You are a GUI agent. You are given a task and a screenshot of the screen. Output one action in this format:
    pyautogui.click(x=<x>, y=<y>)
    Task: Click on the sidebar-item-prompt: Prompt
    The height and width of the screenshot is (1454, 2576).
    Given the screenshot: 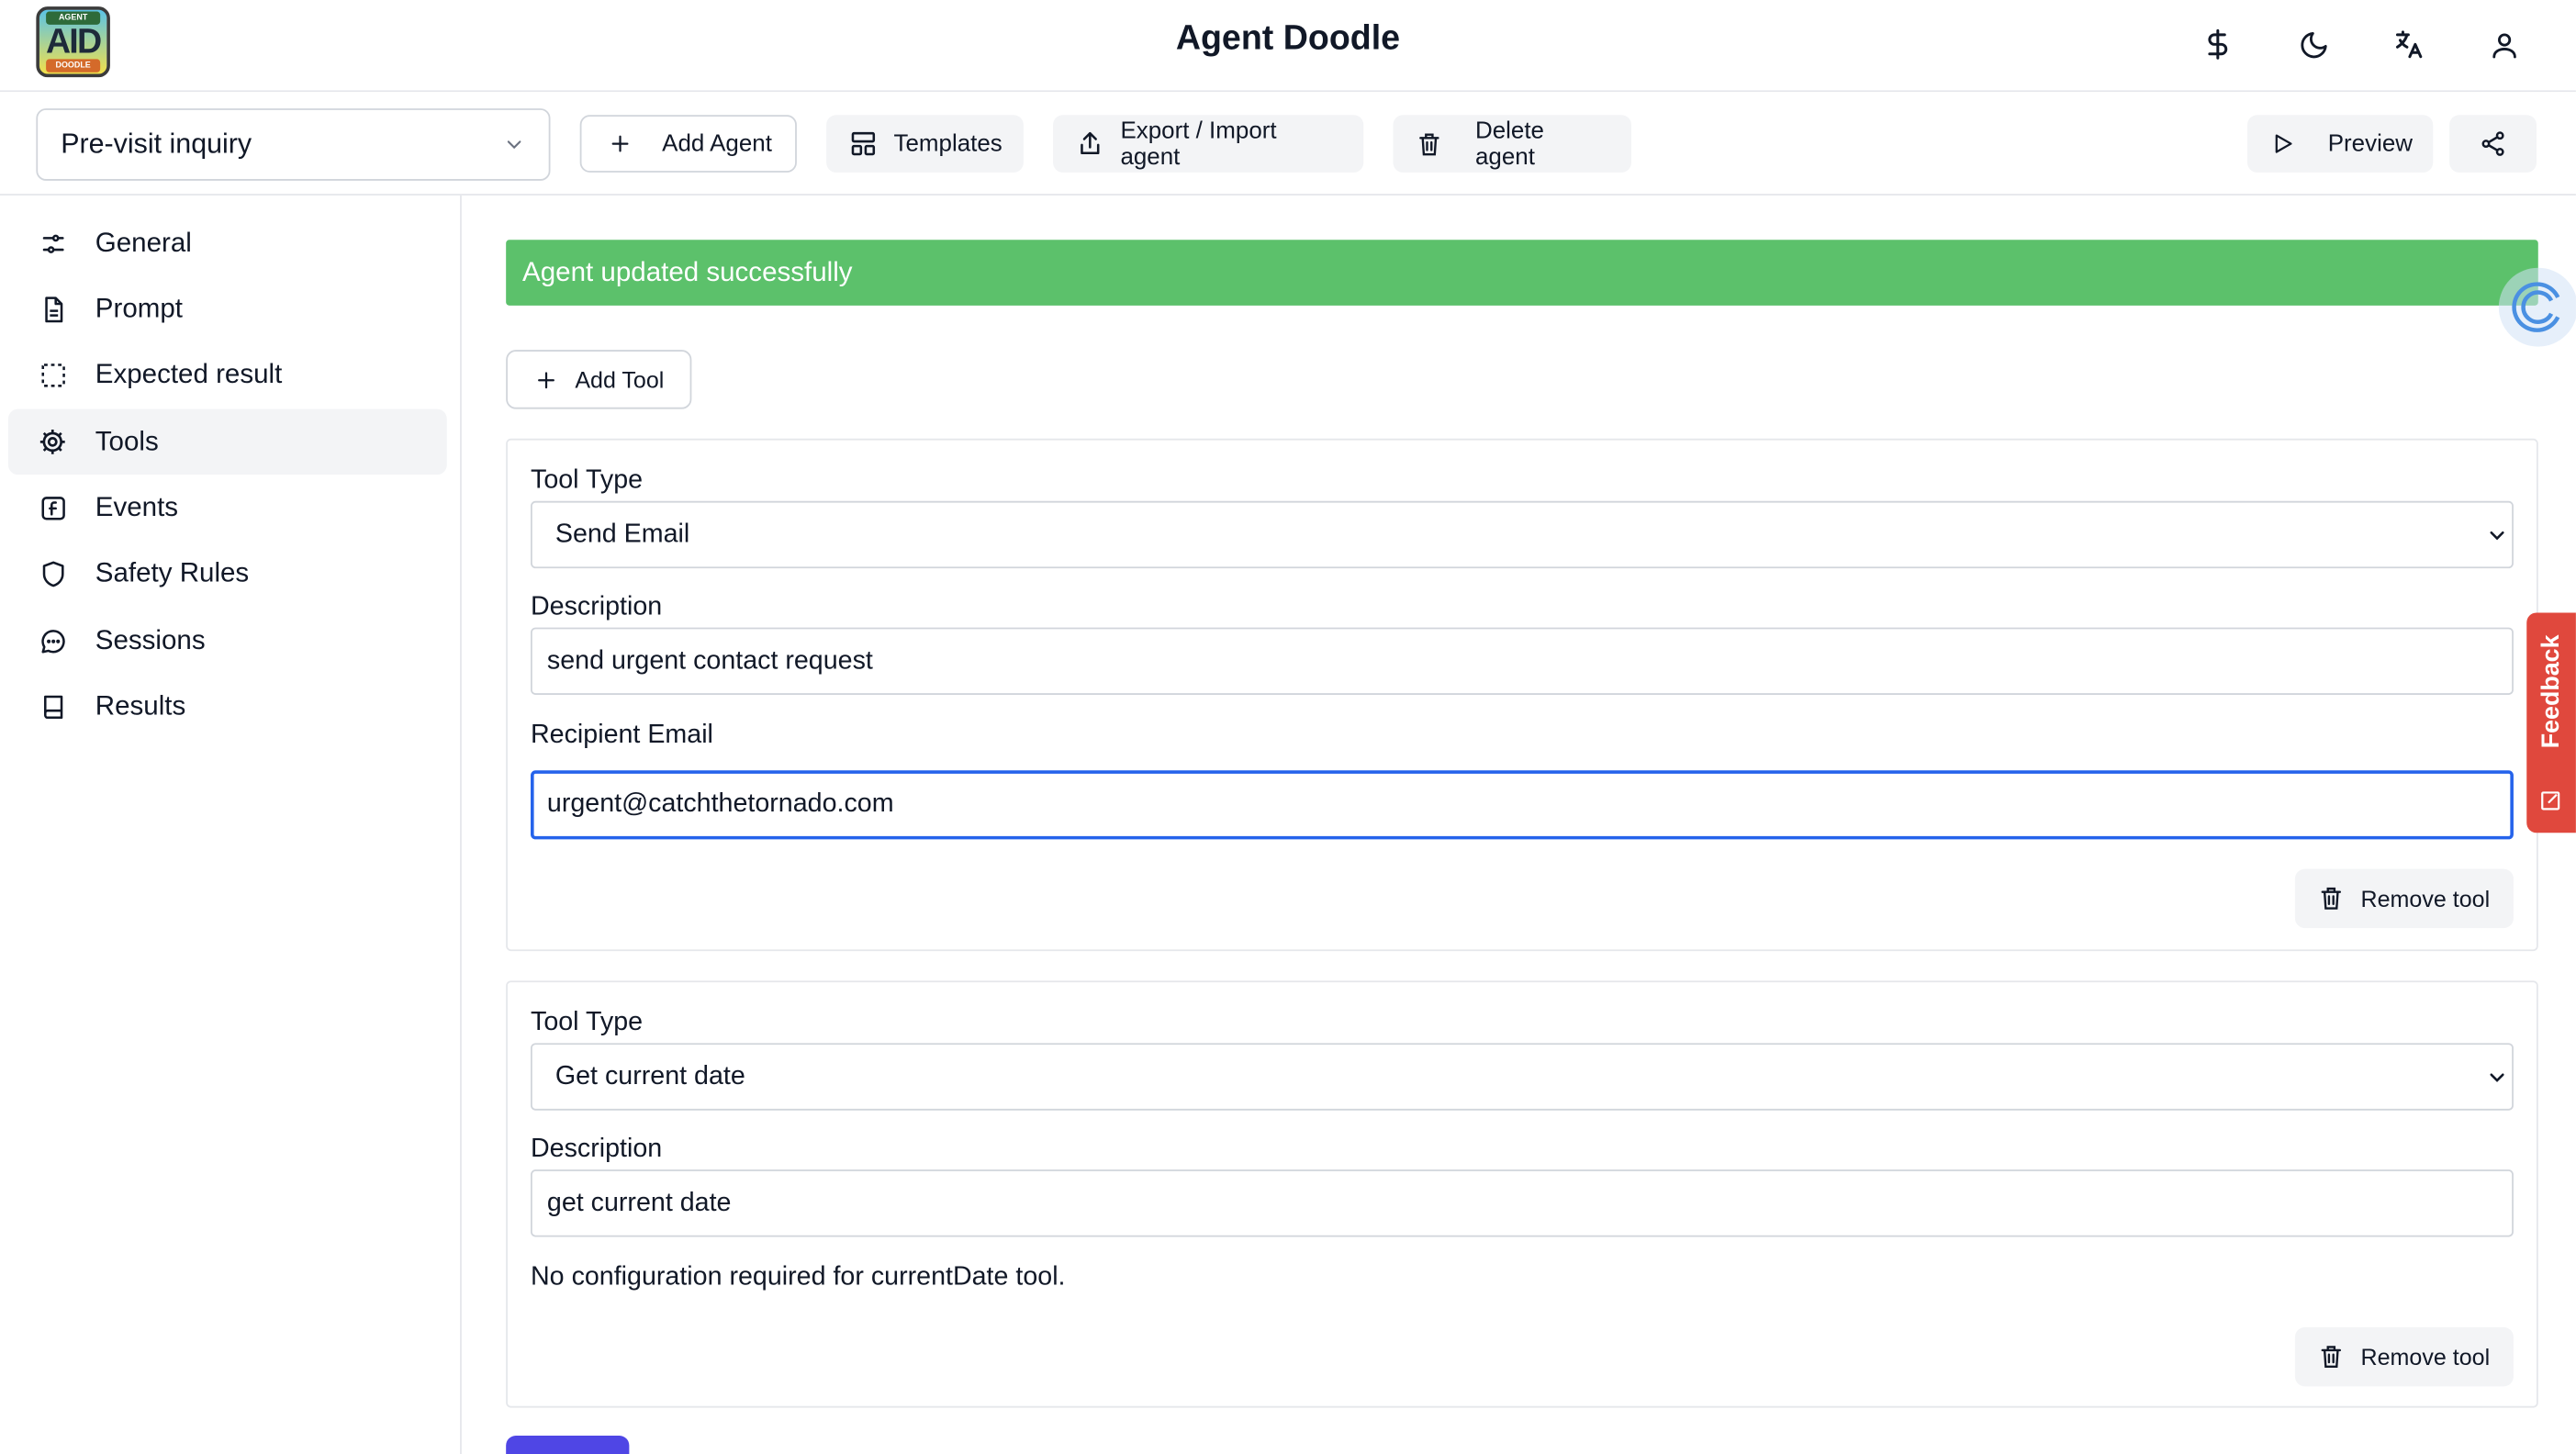 What is the action you would take?
    pyautogui.click(x=227, y=309)
    